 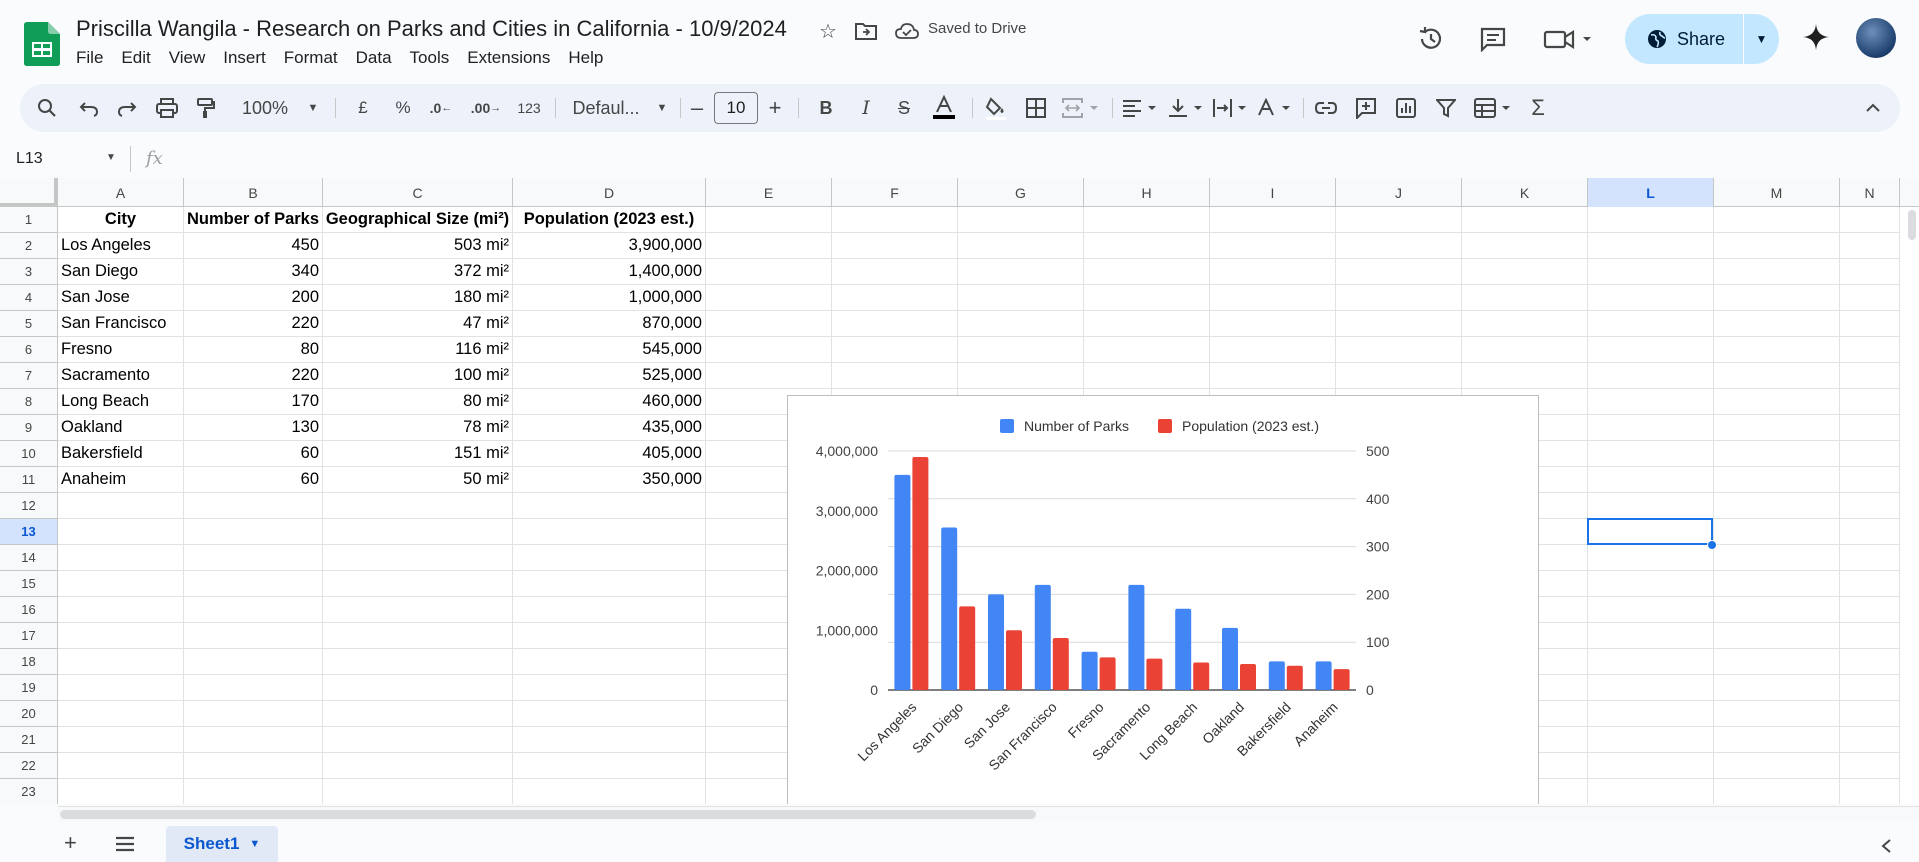 I want to click on name-box: L13, so click(x=29, y=159).